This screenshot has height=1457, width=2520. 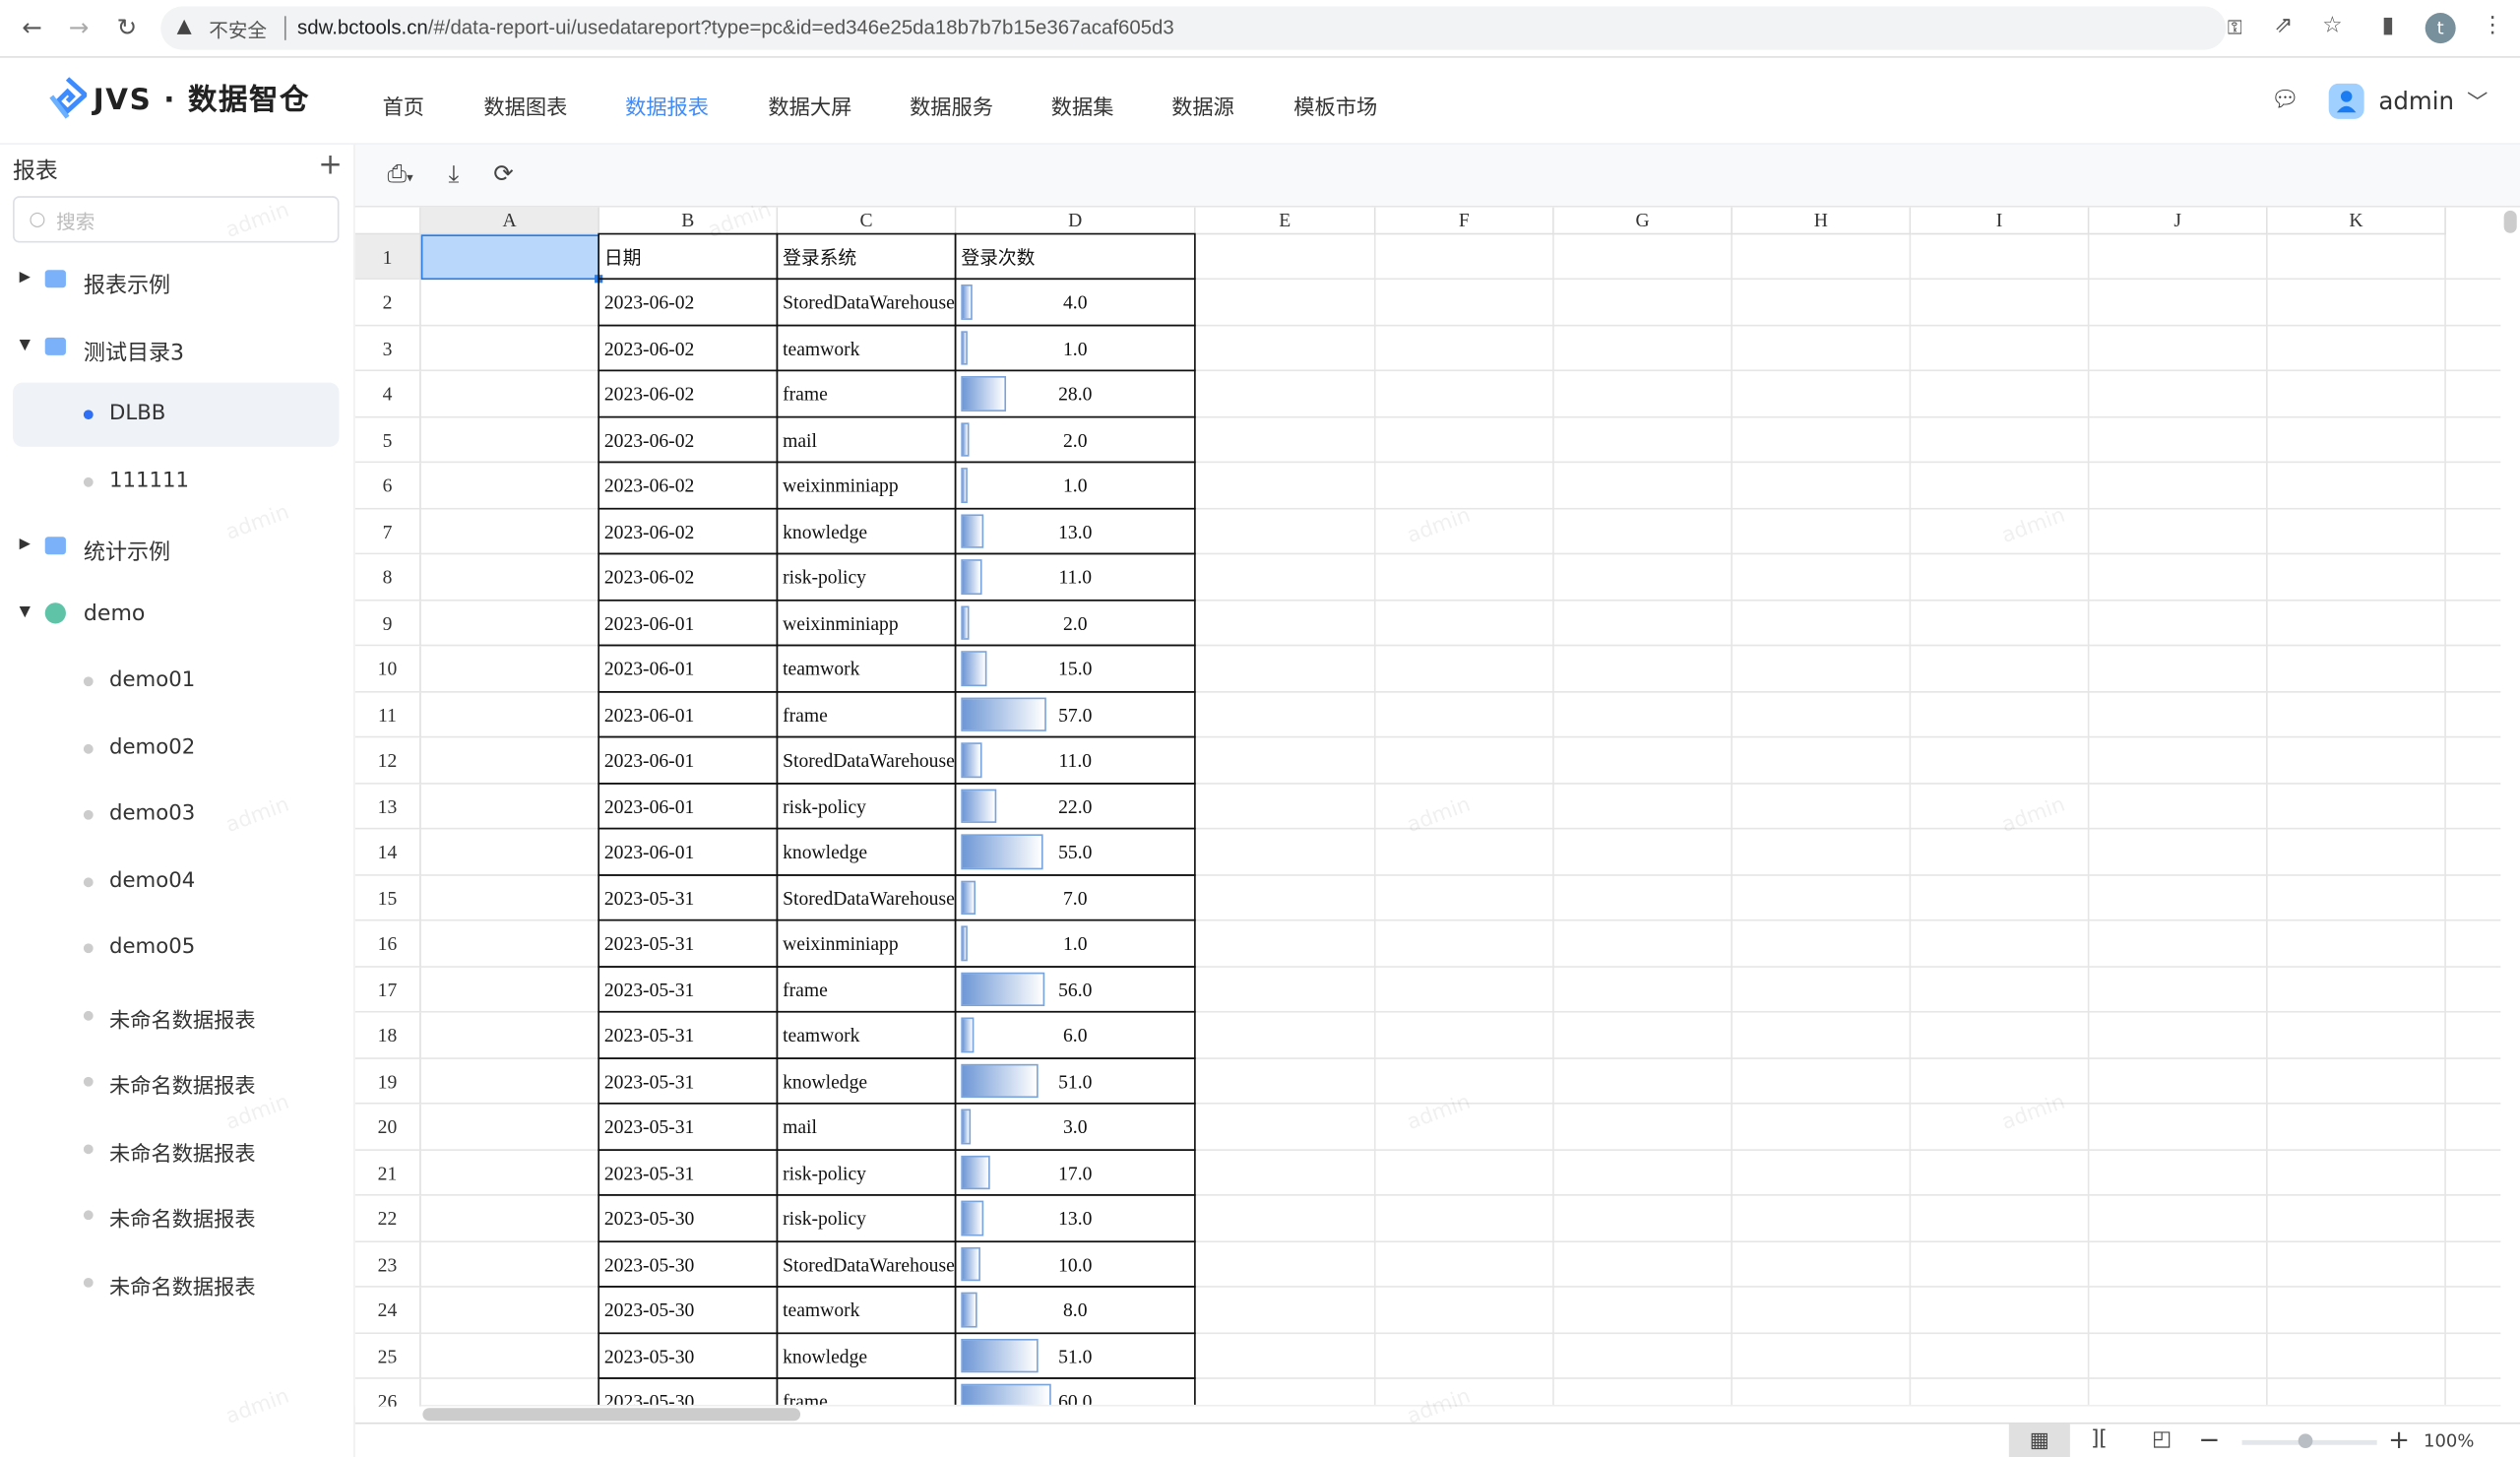 I want to click on row-header: 9, so click(x=387, y=623).